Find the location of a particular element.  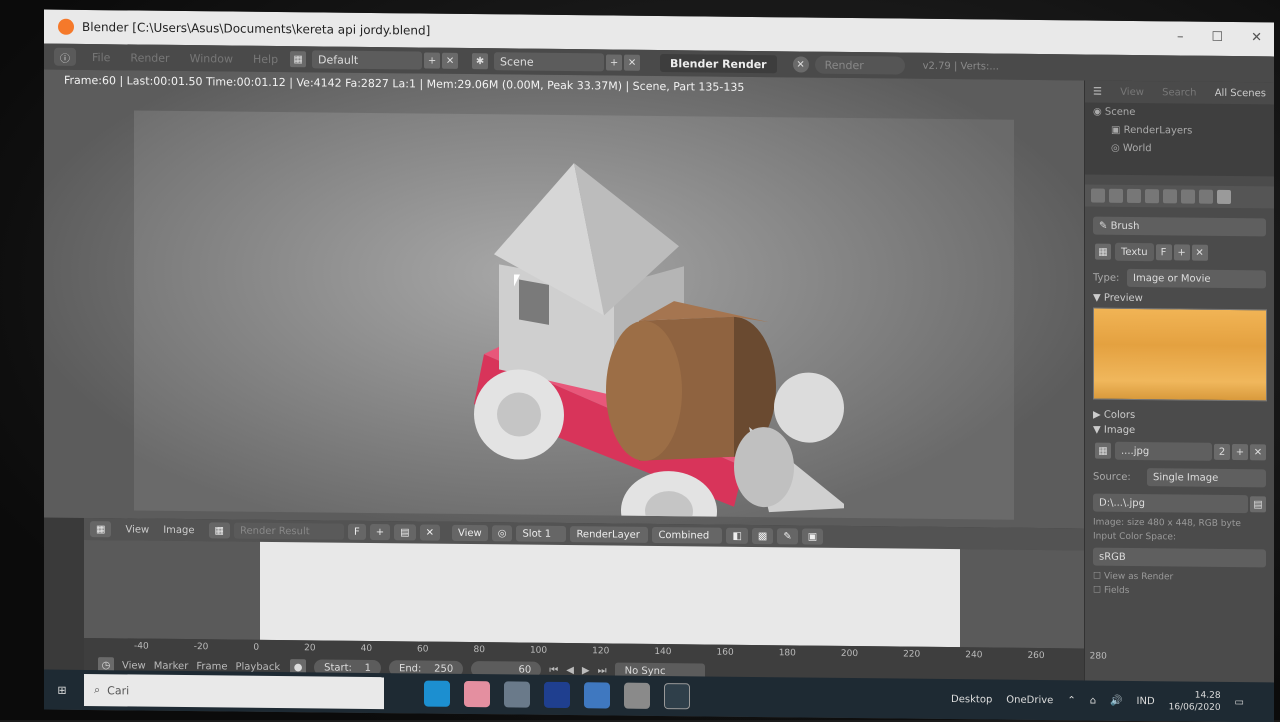

add-image-icon: + is located at coordinates (1240, 452).